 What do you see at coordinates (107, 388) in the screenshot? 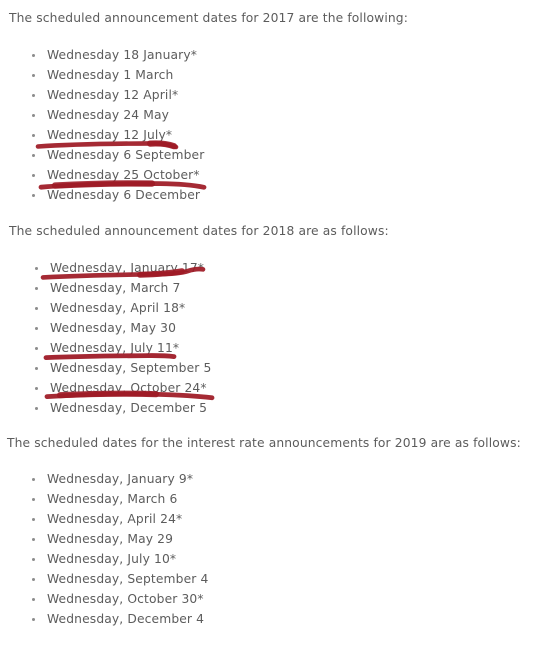
I see `list-item: Wednesday, October 24*` at bounding box center [107, 388].